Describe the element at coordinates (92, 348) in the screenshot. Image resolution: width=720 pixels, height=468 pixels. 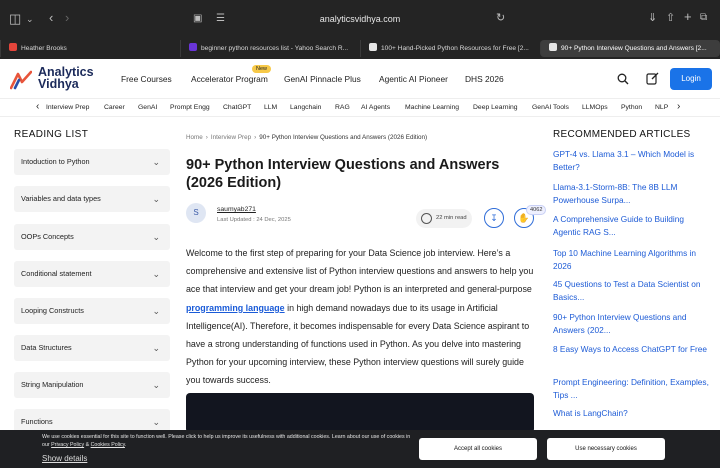
I see `reading-list-item: Data Structures ⌄` at that location.